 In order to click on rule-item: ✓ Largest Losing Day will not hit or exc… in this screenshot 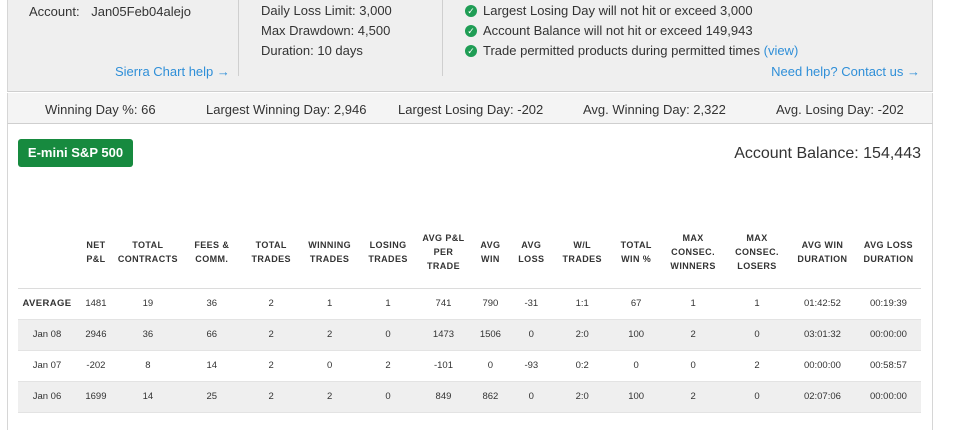, I will do `click(631, 11)`.